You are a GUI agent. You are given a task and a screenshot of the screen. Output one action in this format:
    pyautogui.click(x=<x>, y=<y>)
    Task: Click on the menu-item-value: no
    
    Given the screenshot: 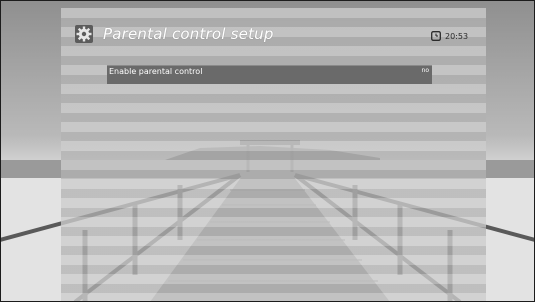 What is the action you would take?
    pyautogui.click(x=425, y=70)
    